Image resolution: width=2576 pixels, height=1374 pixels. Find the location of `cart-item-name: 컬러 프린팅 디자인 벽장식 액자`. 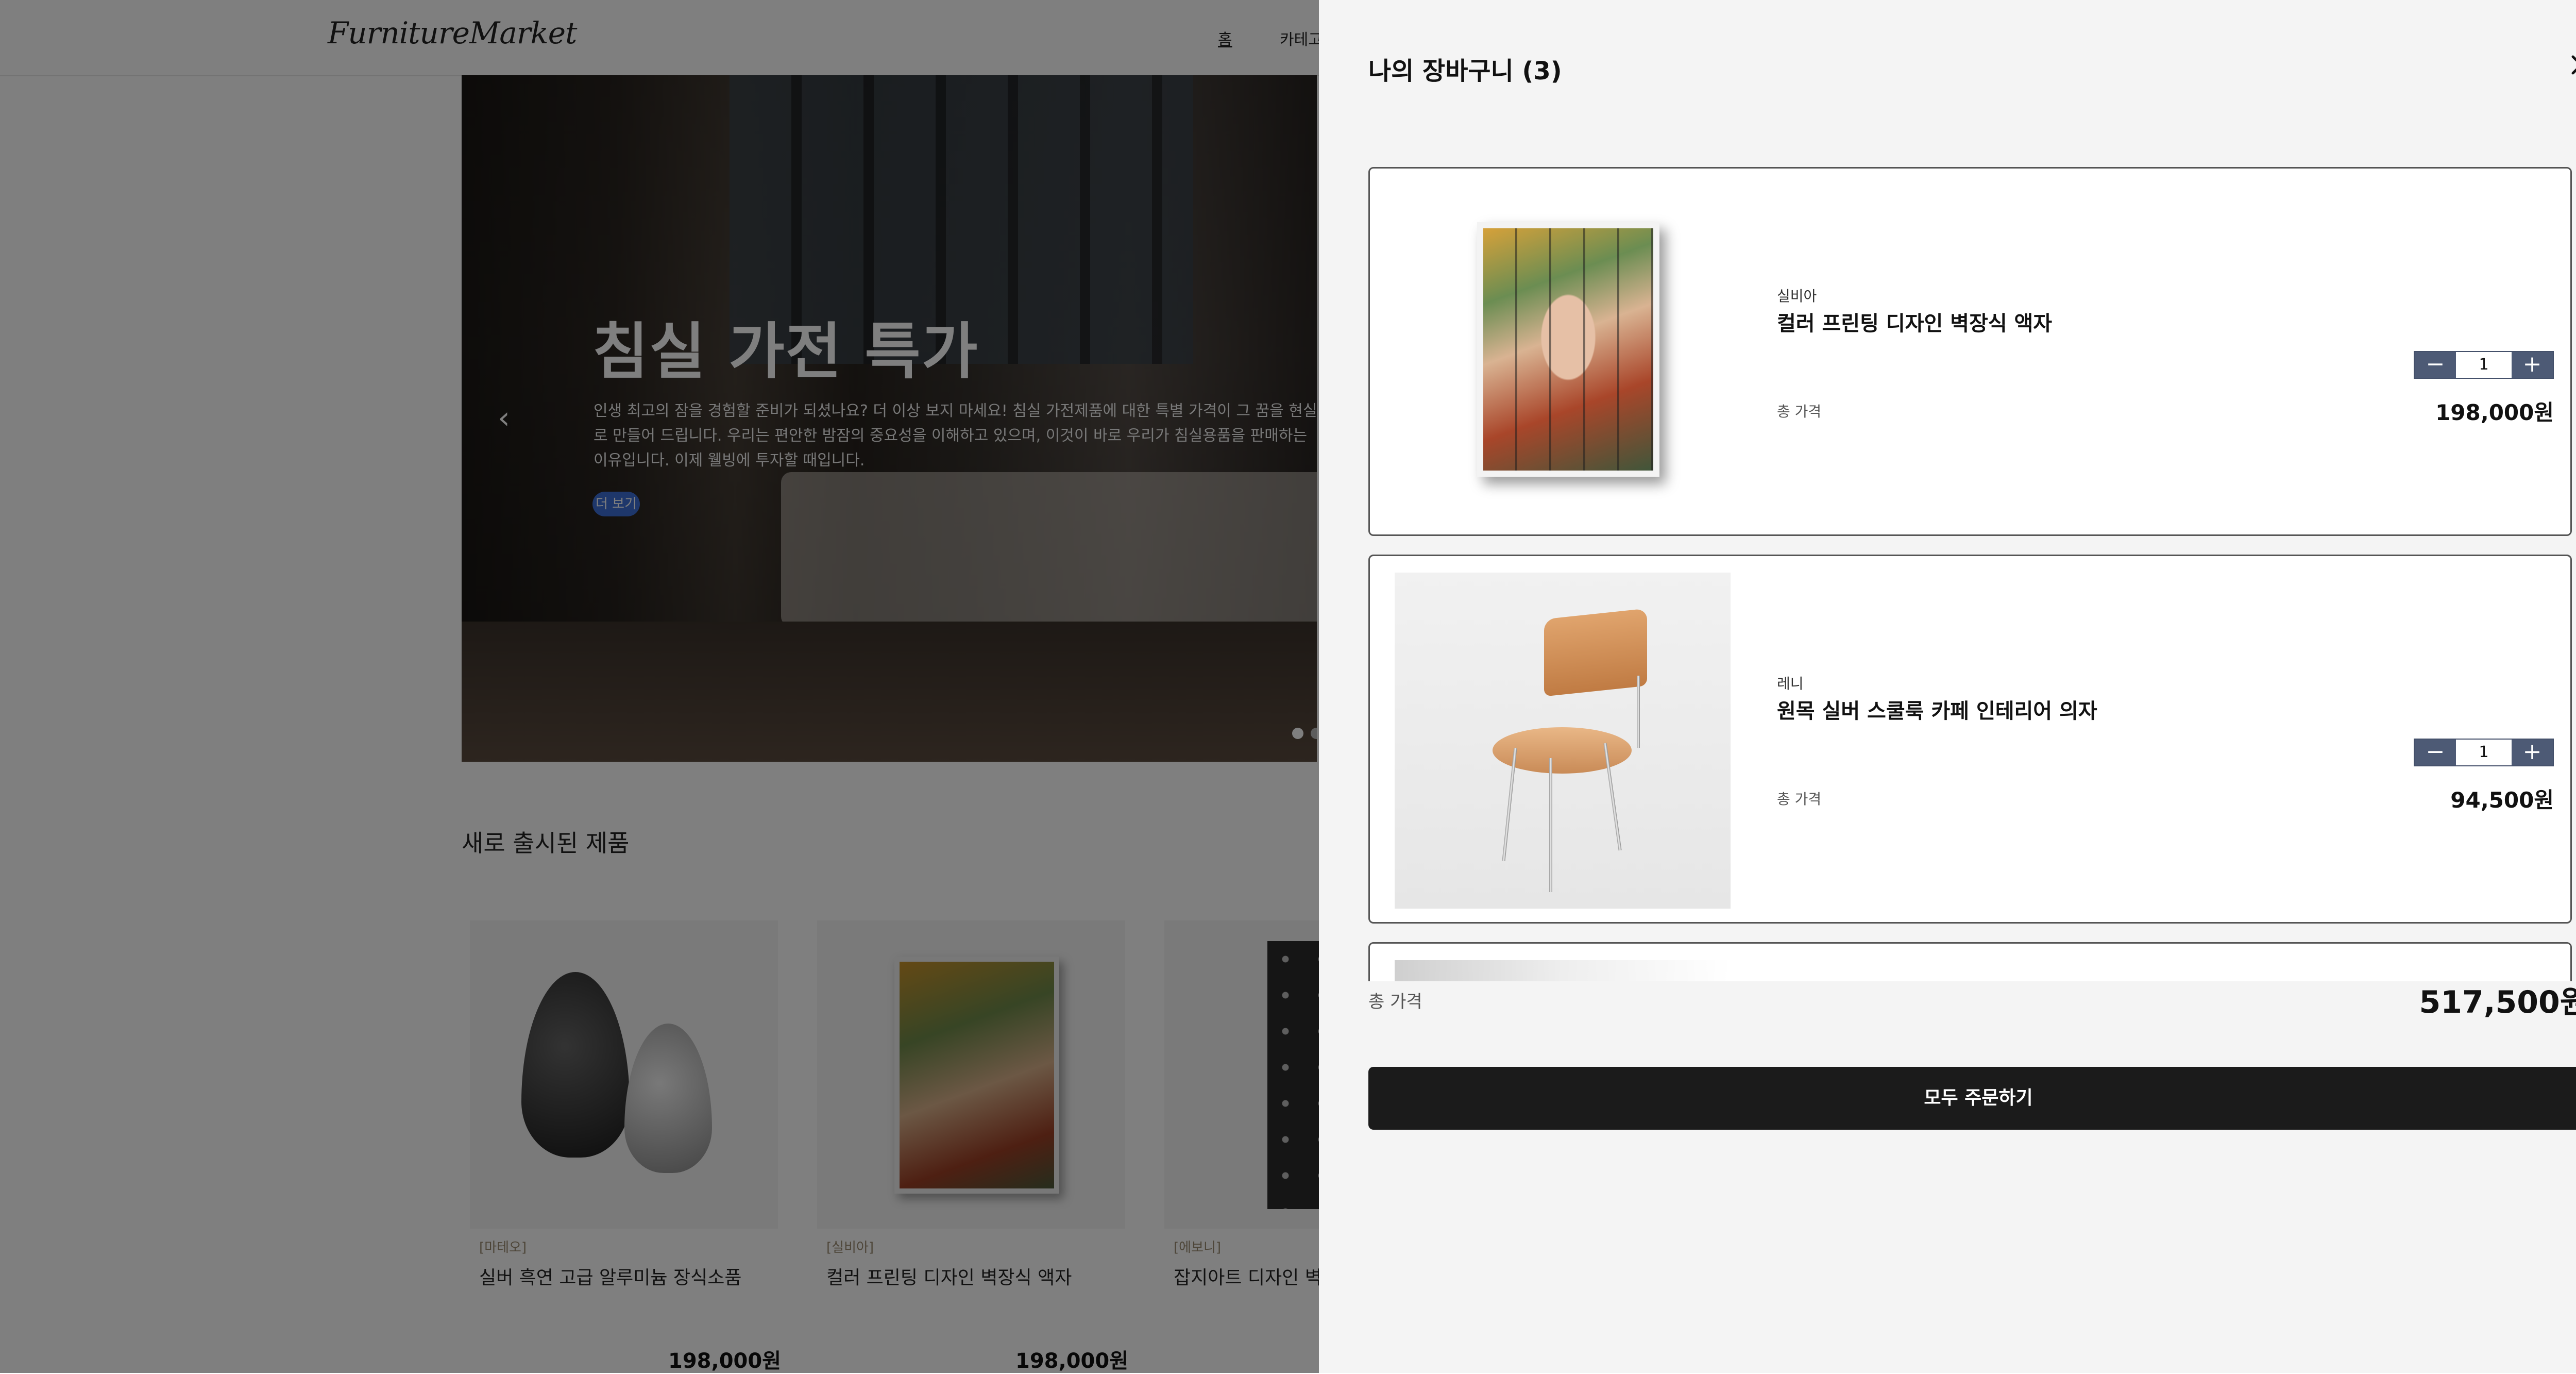

cart-item-name: 컬러 프린팅 디자인 벽장식 액자 is located at coordinates (1915, 324).